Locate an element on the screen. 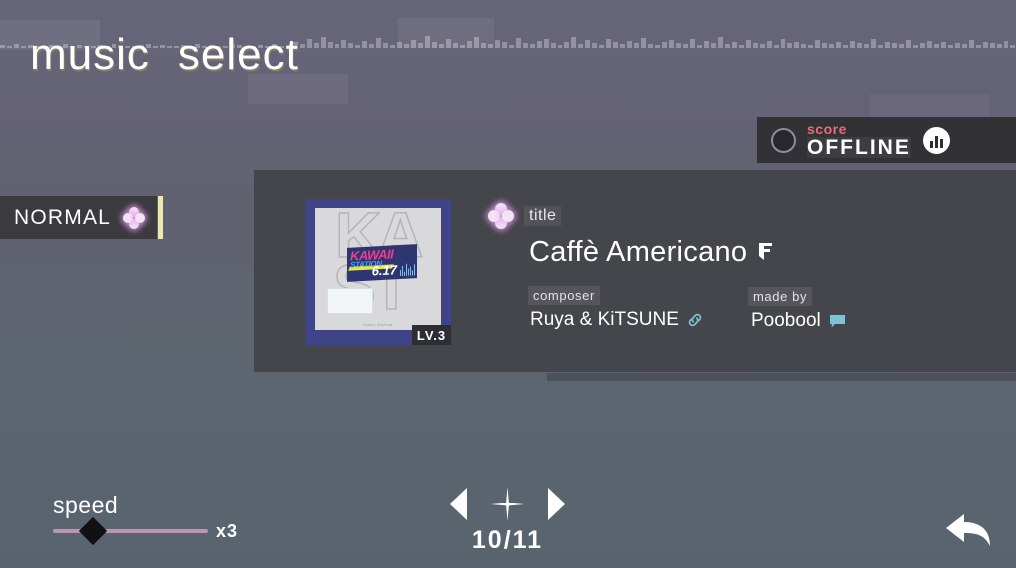 This screenshot has width=1016, height=568. speed-slider-track is located at coordinates (130, 531).